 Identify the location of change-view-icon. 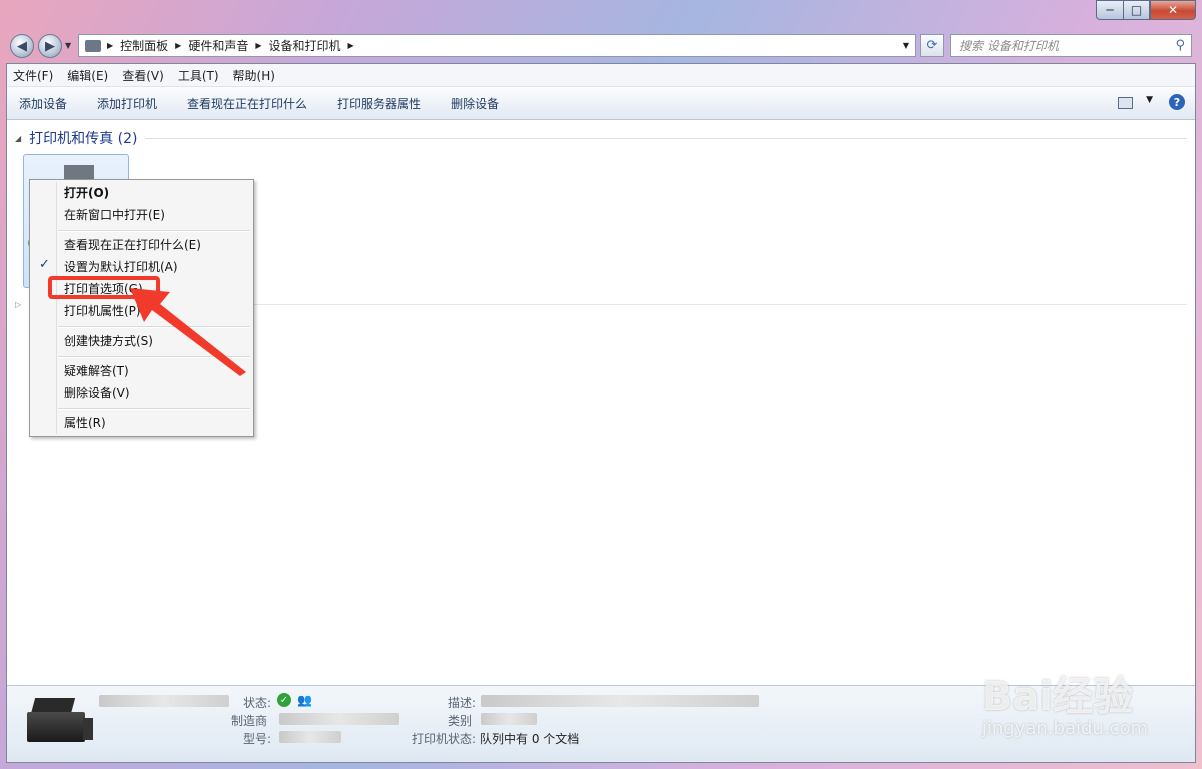
(1125, 103).